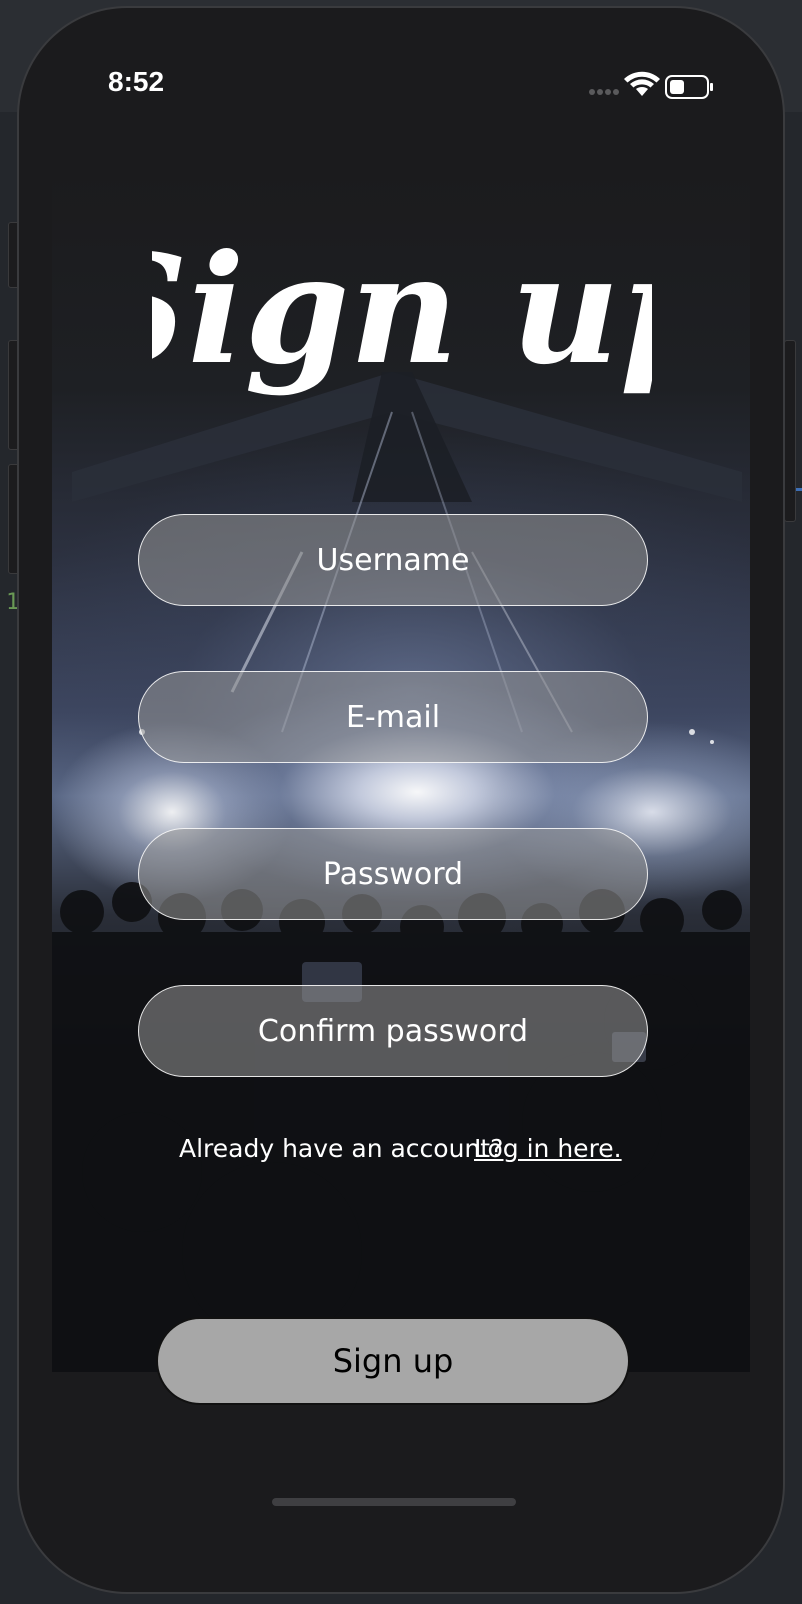  Describe the element at coordinates (548, 1148) in the screenshot. I see `login-link: Log in here.` at that location.